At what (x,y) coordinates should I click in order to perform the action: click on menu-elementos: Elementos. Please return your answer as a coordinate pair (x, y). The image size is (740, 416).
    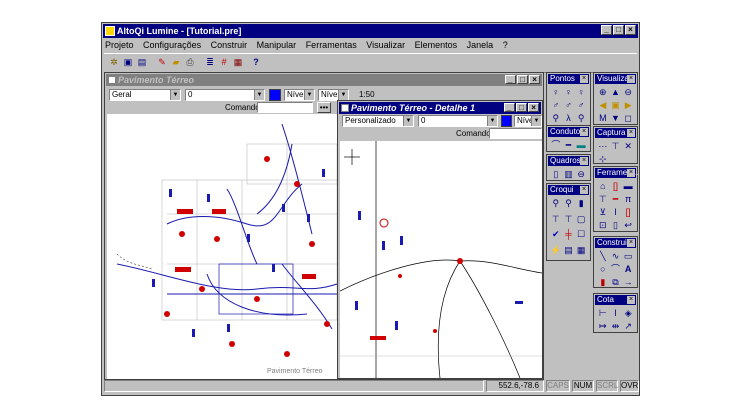
    Looking at the image, I should click on (436, 45).